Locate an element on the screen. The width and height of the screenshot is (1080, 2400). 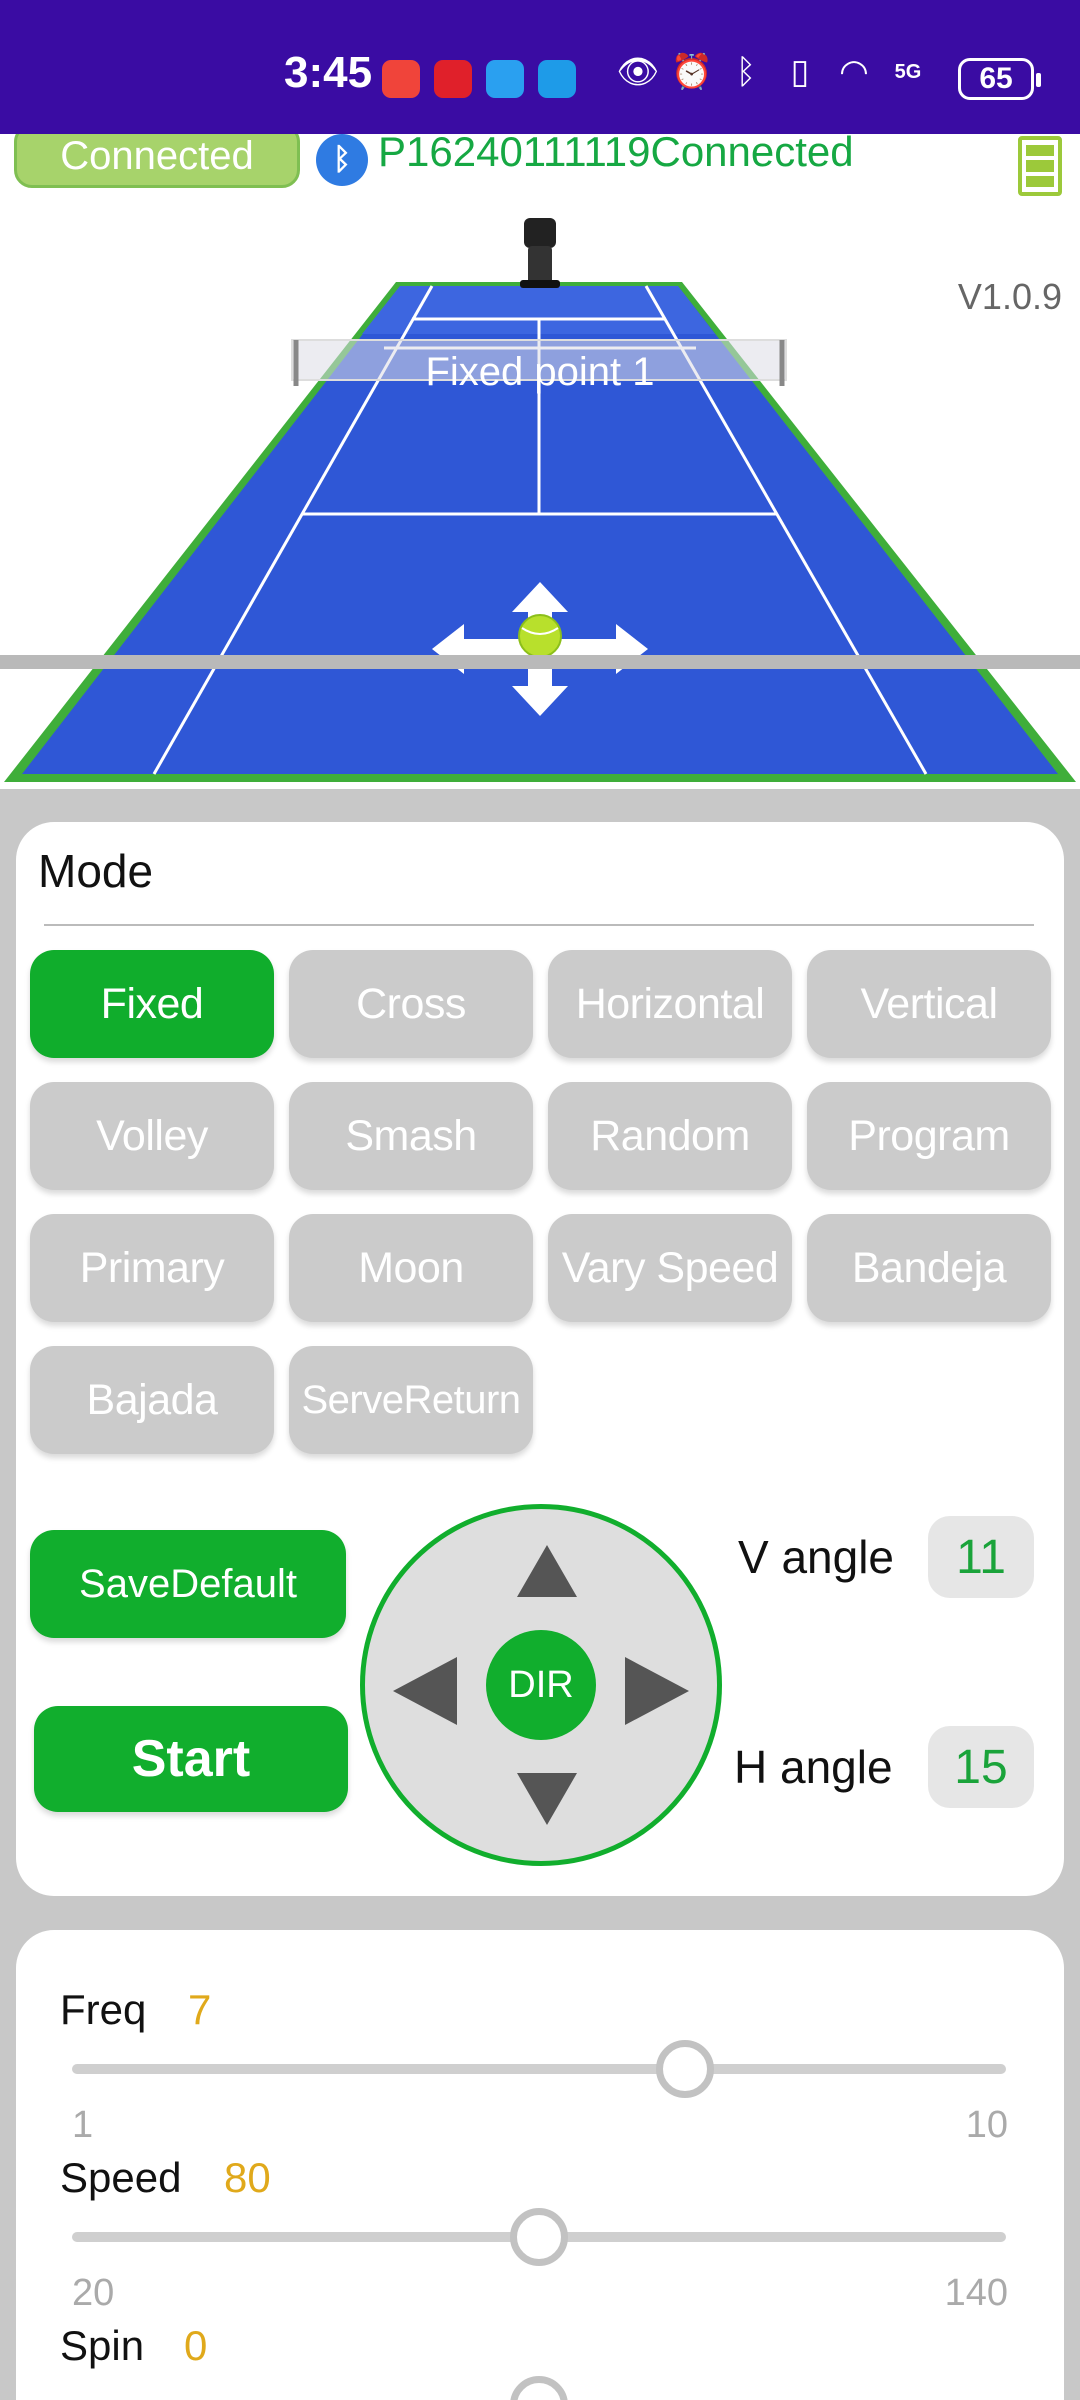
start-button: Start is located at coordinates (191, 1759).